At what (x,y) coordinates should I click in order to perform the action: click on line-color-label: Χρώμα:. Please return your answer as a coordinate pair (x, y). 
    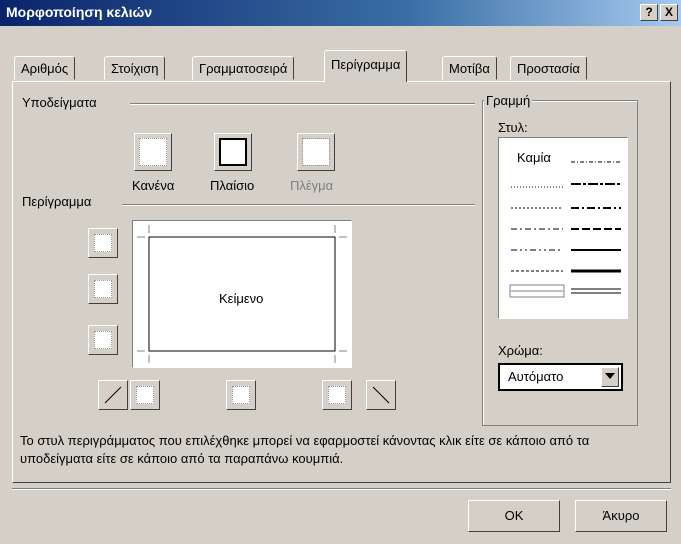
    Looking at the image, I should click on (520, 350).